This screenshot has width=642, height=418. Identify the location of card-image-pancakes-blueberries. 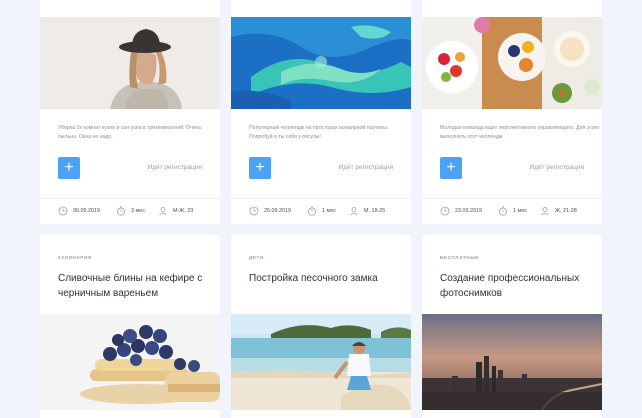
(130, 362).